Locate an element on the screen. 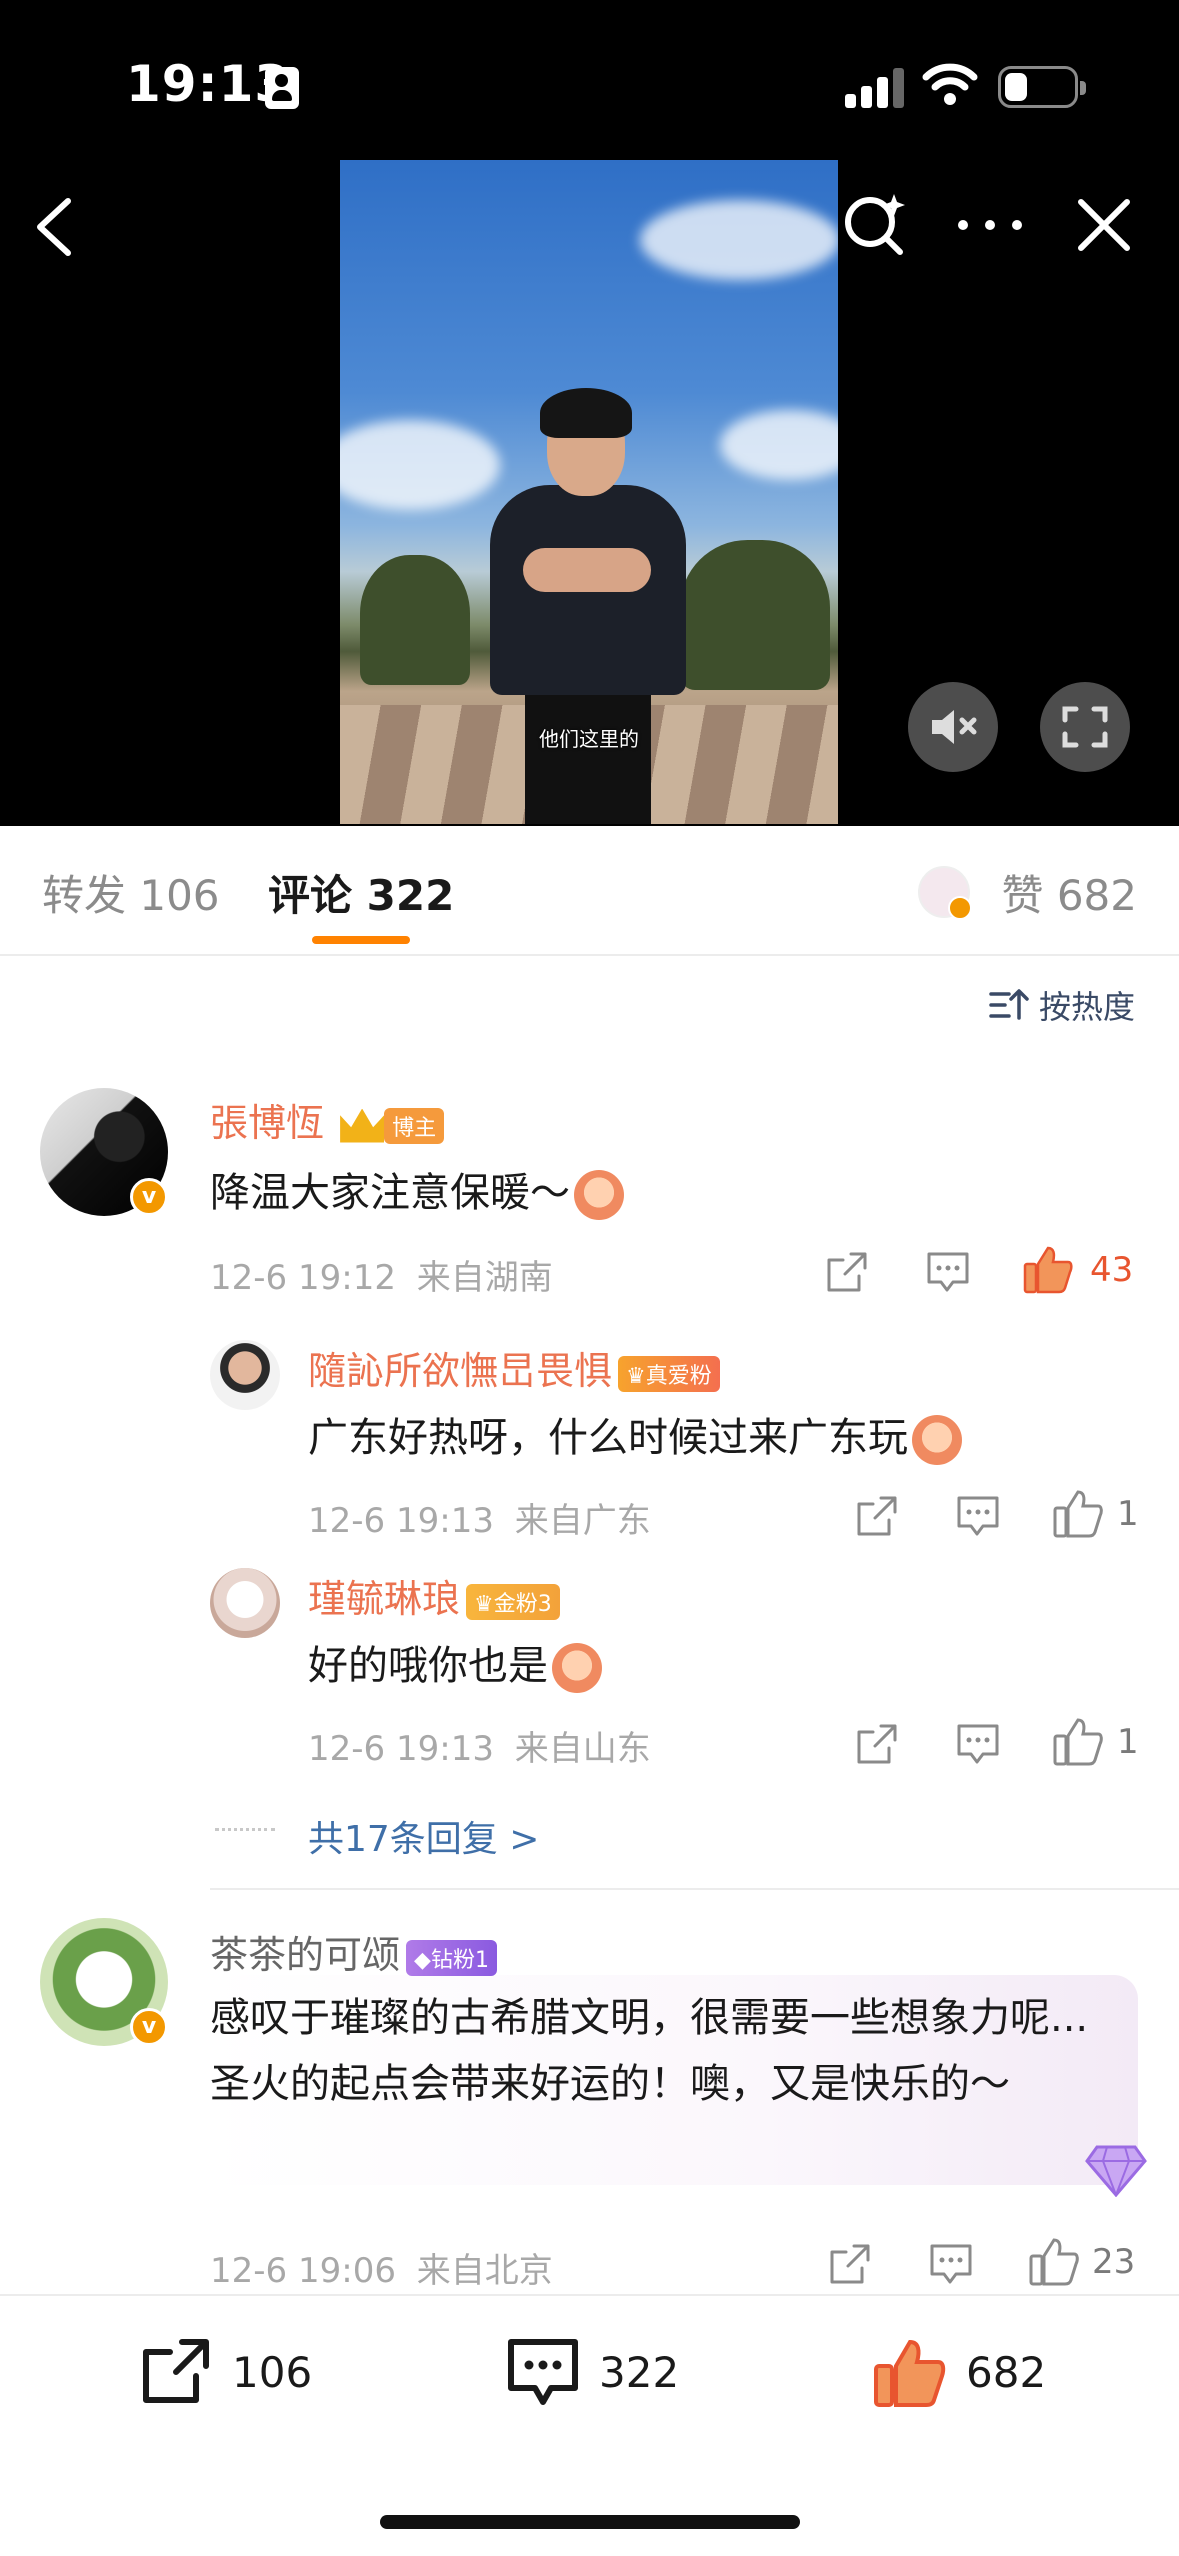 The height and width of the screenshot is (2556, 1179). comment-text-content: 广东好热呀，什么时候过来广东玩 is located at coordinates (608, 1438).